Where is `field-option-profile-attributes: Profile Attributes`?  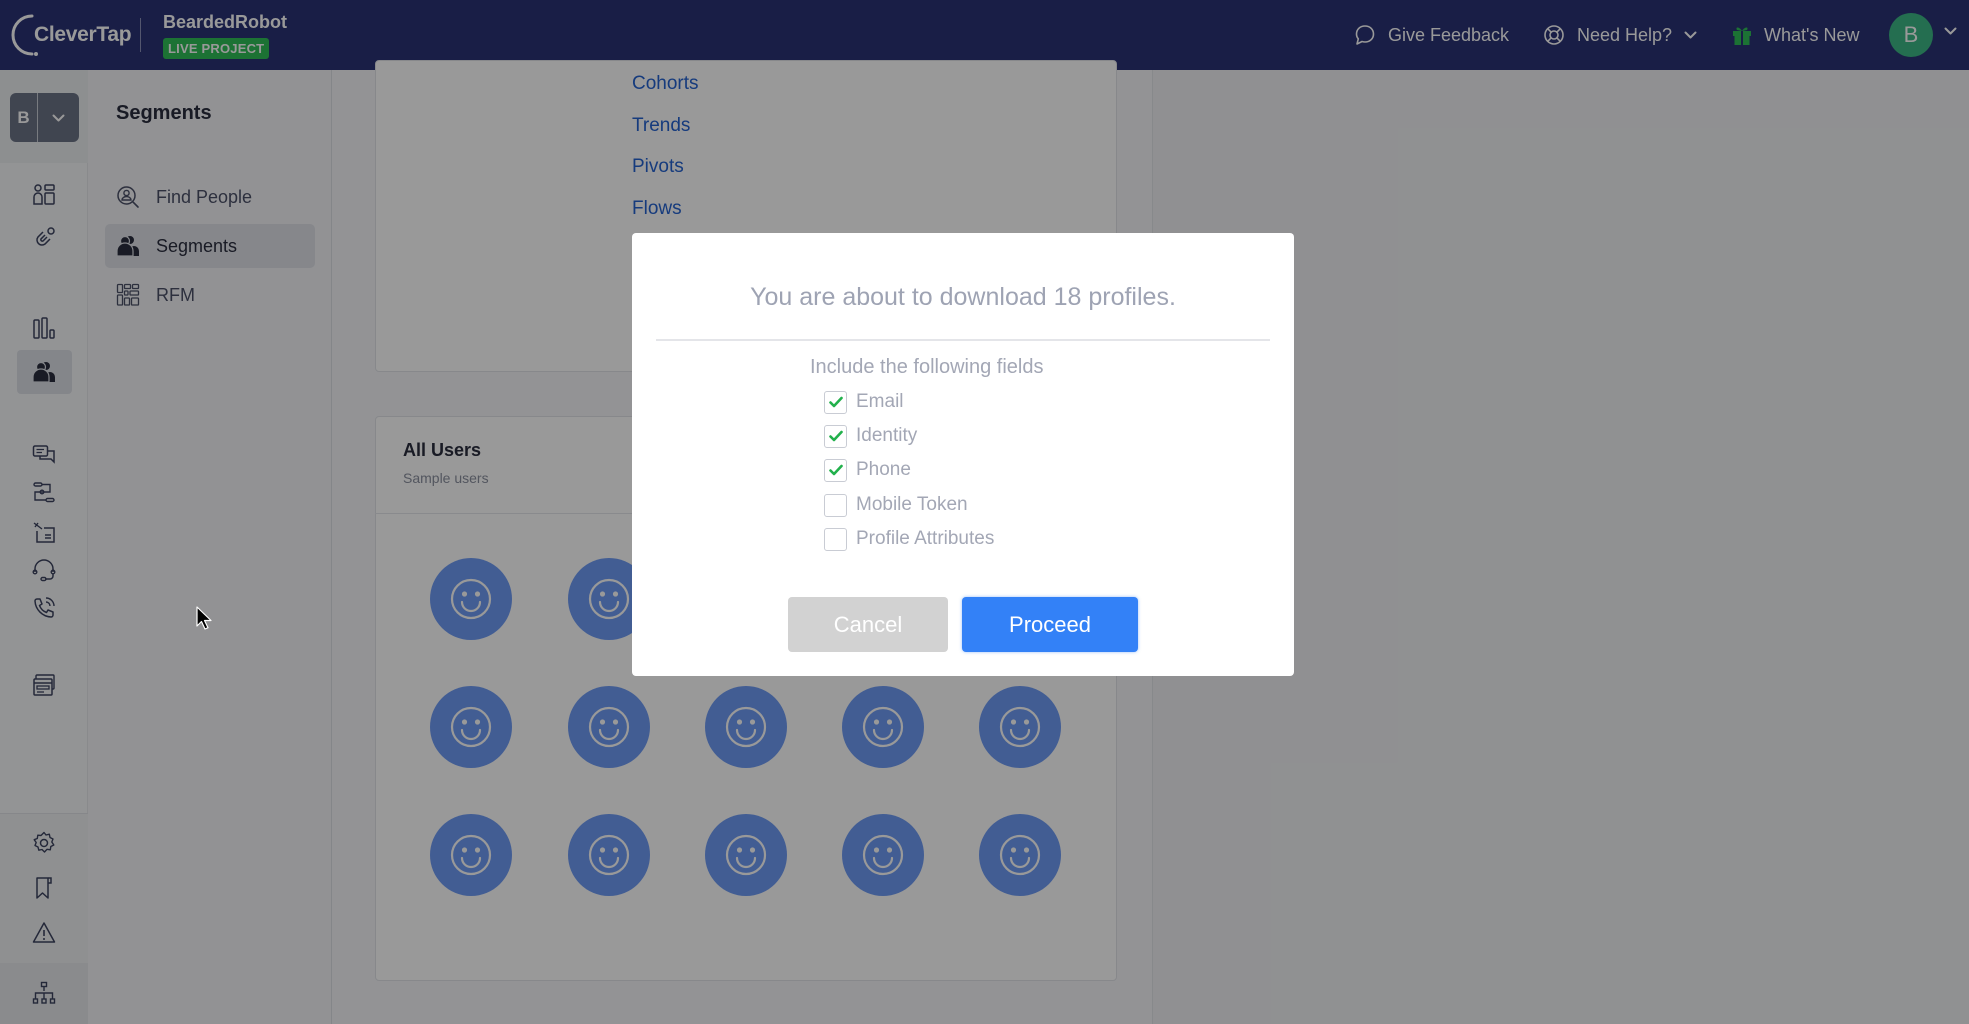 field-option-profile-attributes: Profile Attributes is located at coordinates (909, 539).